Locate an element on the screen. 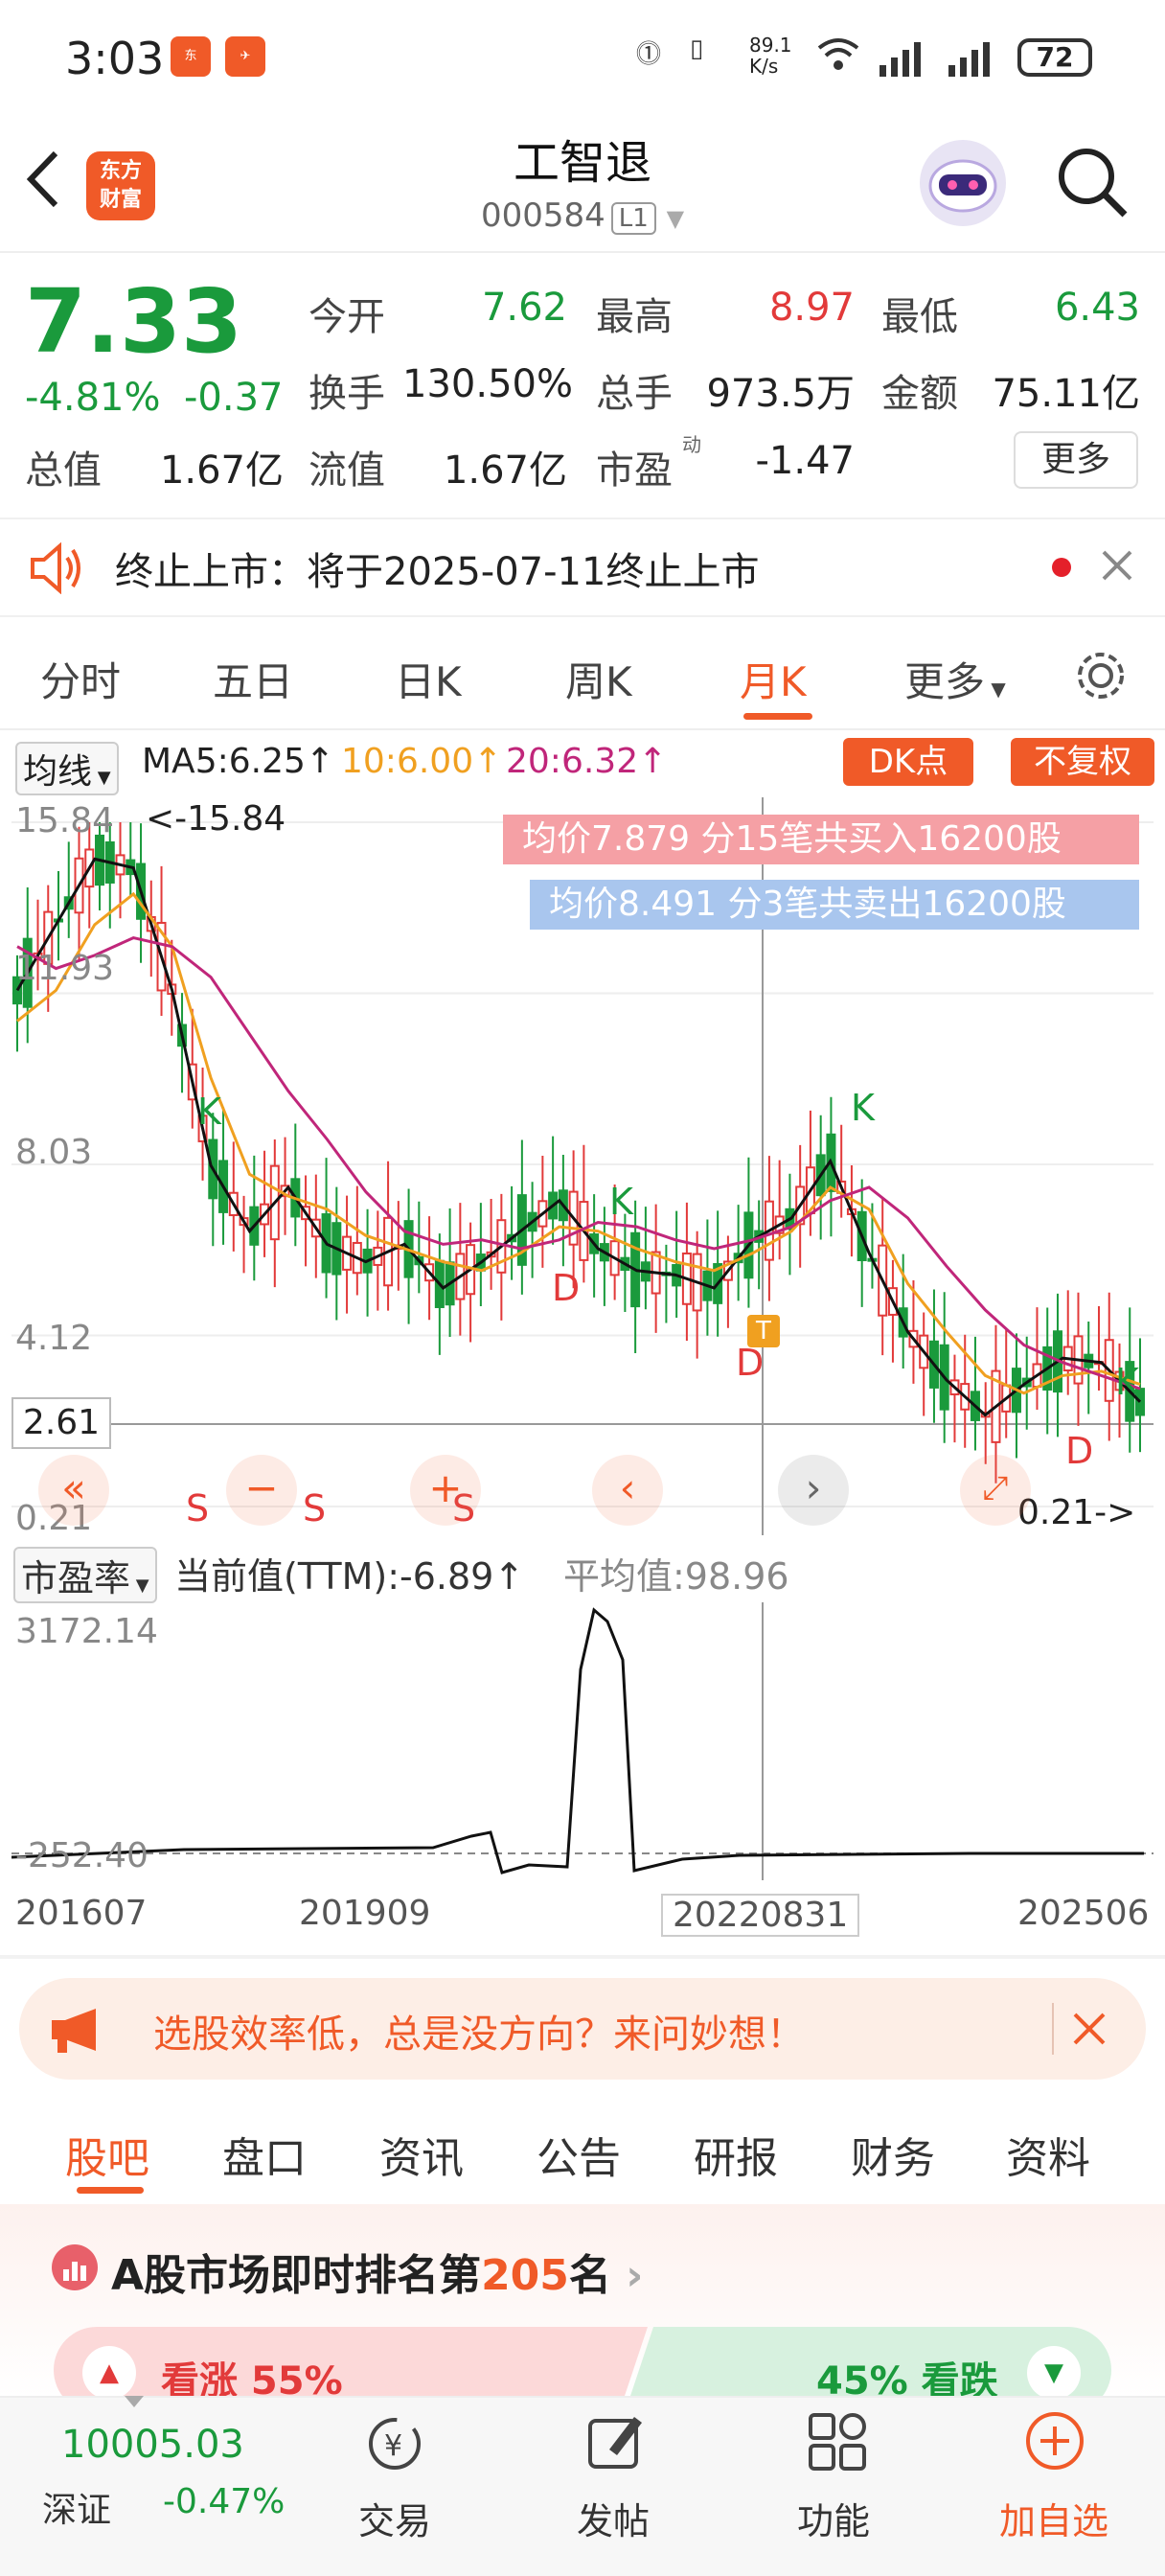  tab-research: 研报 is located at coordinates (736, 2154).